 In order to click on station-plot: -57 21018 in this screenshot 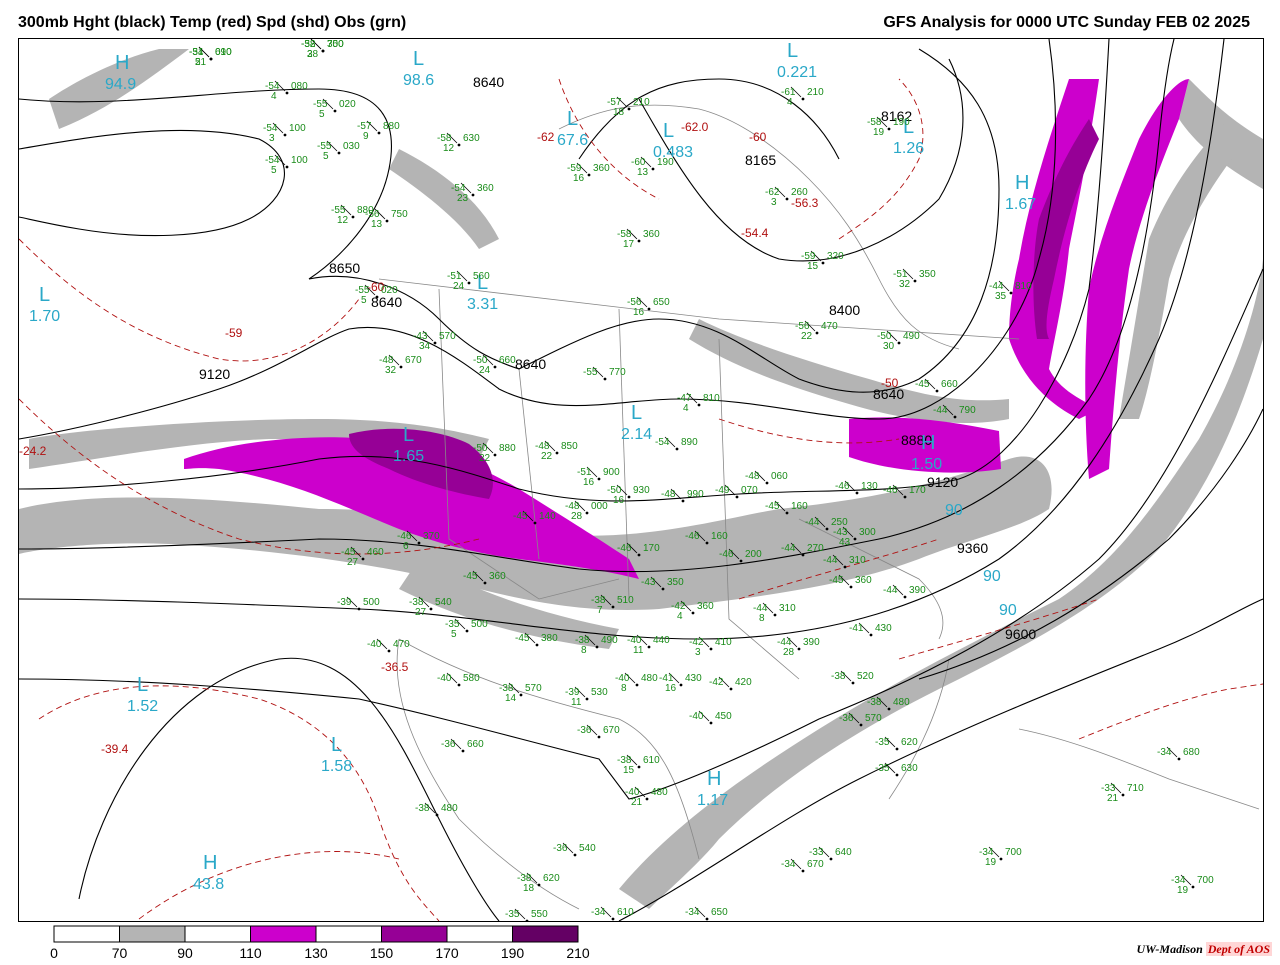, I will do `click(628, 107)`.